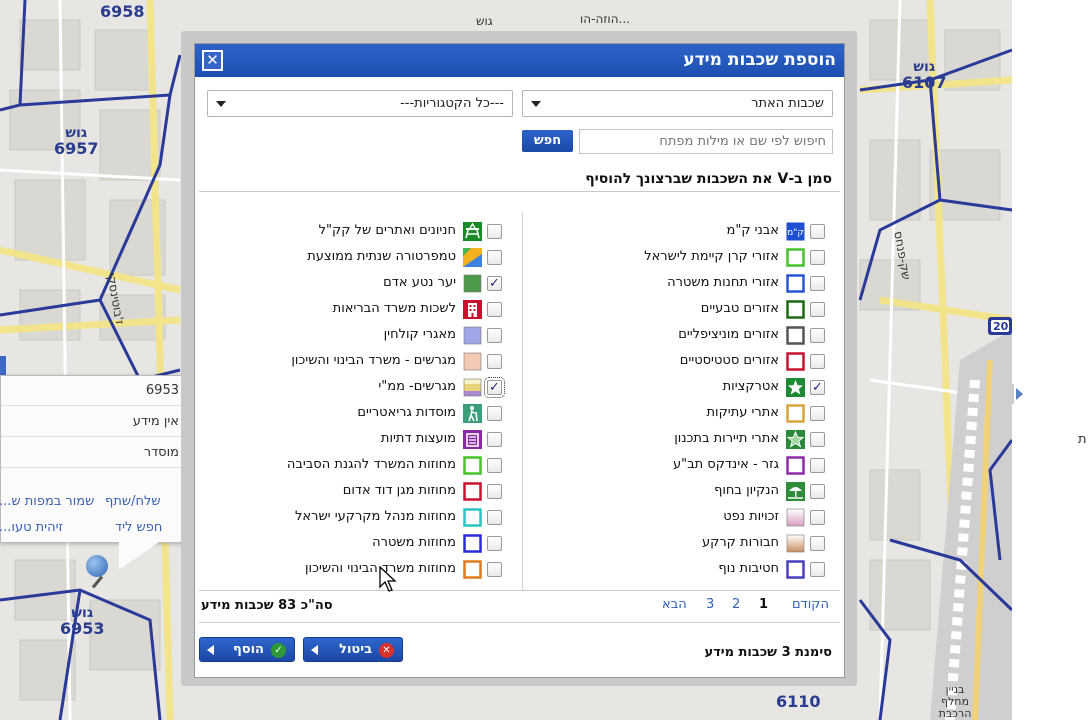 This screenshot has width=1092, height=720. Describe the element at coordinates (728, 334) in the screenshot. I see `layer-label: אזורים מוניציפליים` at that location.